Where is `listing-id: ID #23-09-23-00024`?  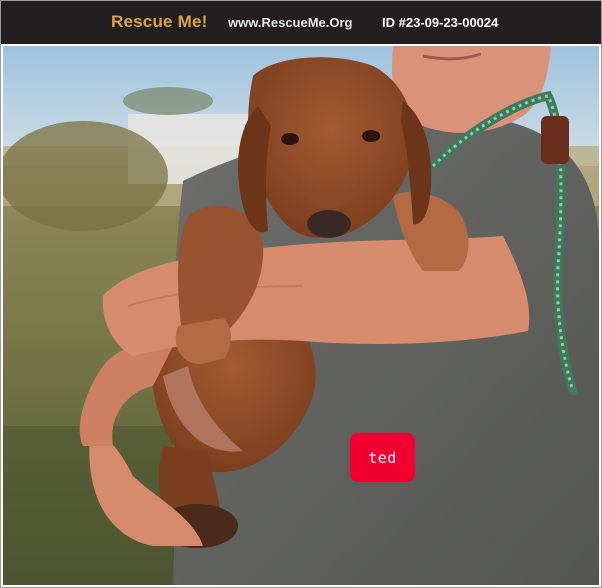
listing-id: ID #23-09-23-00024 is located at coordinates (440, 22).